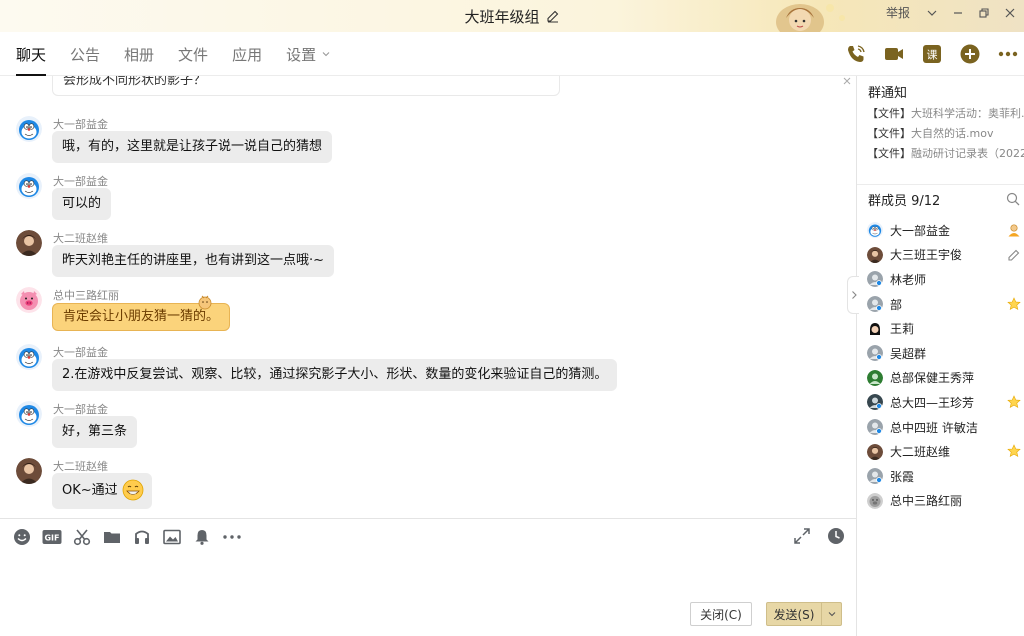  What do you see at coordinates (85, 54) in the screenshot?
I see `tab-announcements: 公告` at bounding box center [85, 54].